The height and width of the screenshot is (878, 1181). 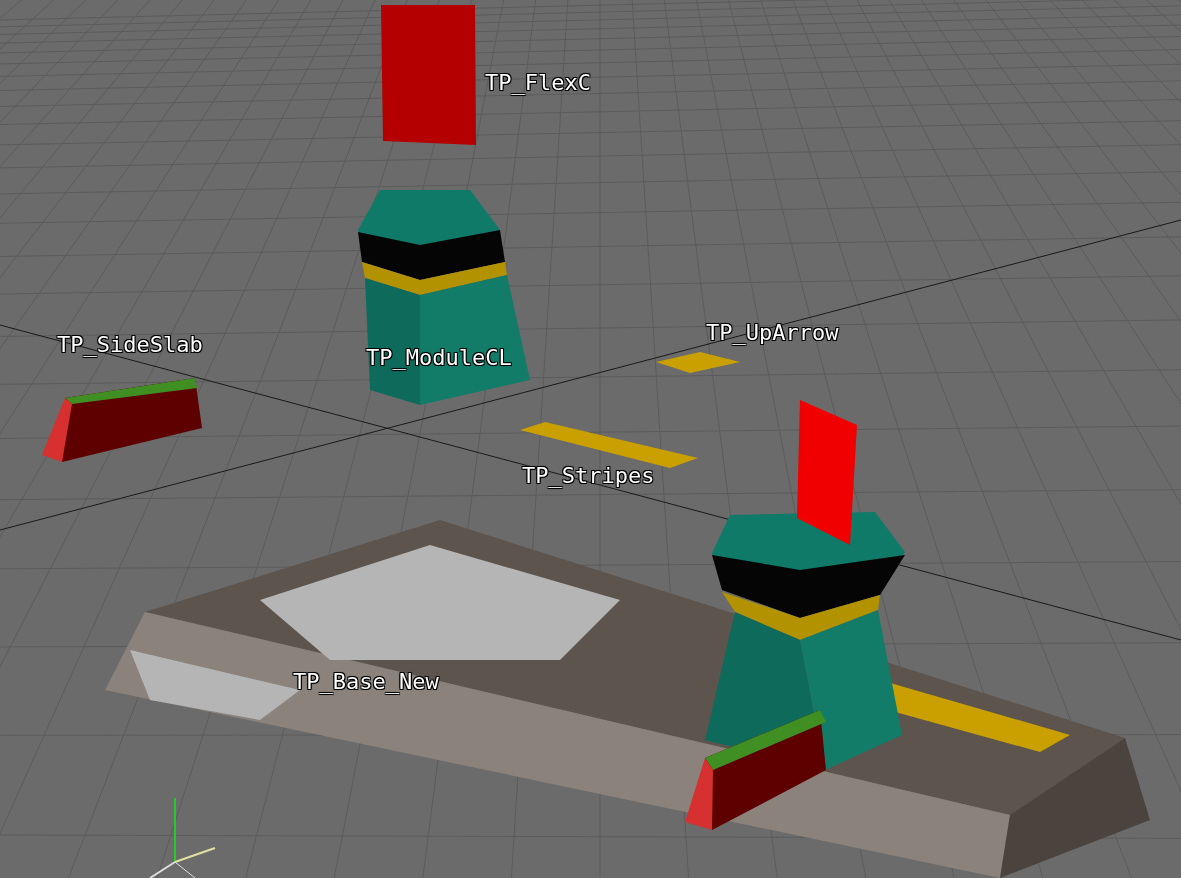 What do you see at coordinates (366, 682) in the screenshot?
I see `object-label: TP_Base_New` at bounding box center [366, 682].